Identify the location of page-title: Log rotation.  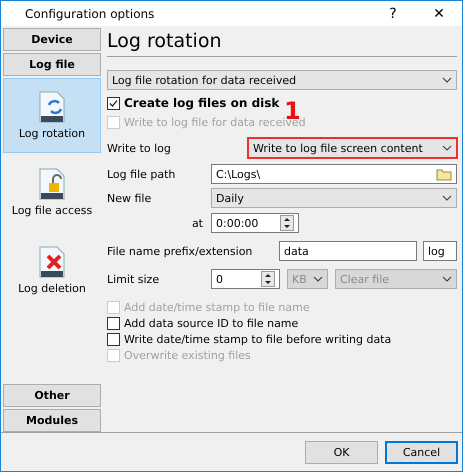
(282, 41).